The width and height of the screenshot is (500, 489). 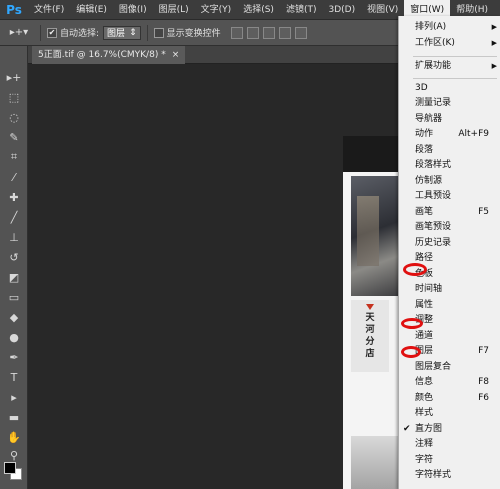 I want to click on align-left-icon, so click(x=284, y=32).